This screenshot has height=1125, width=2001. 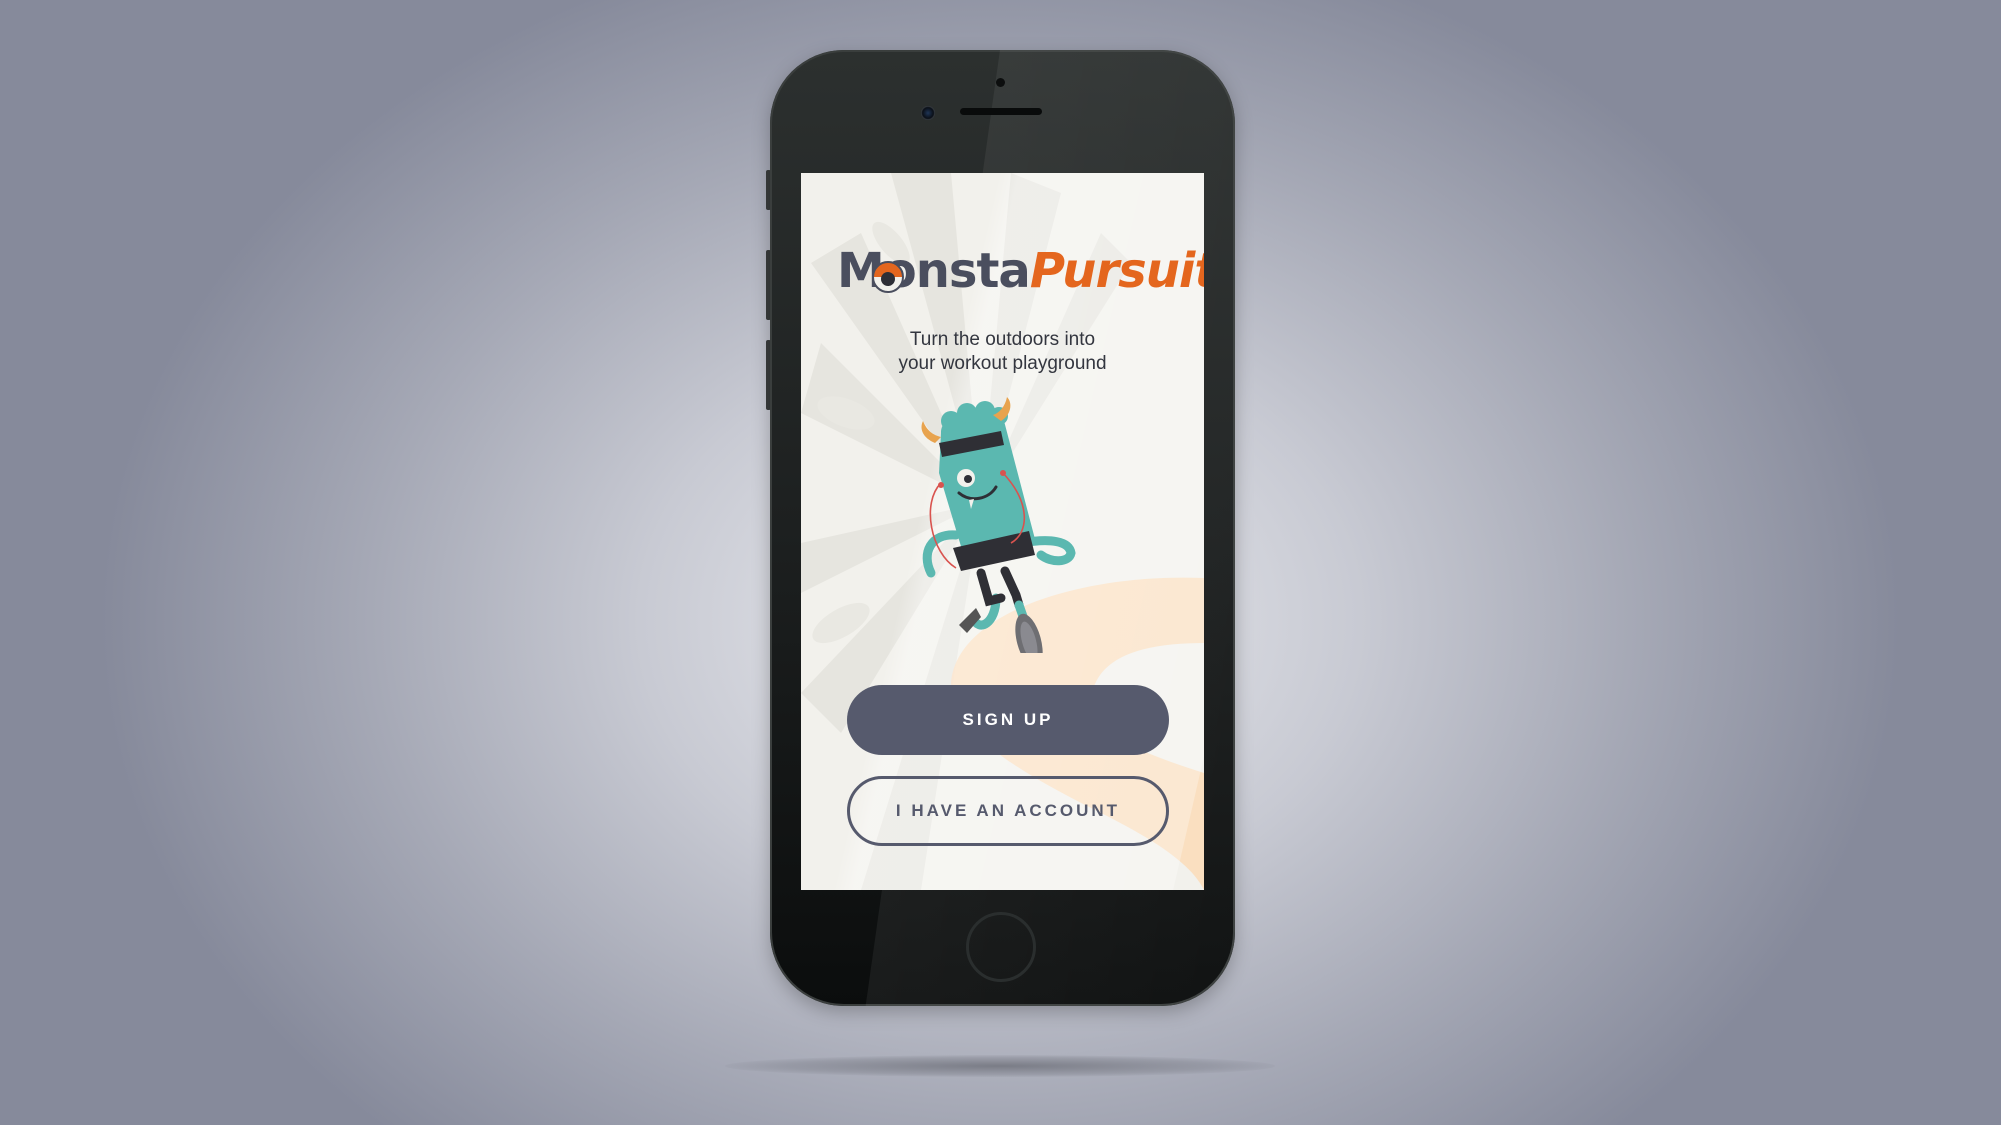 What do you see at coordinates (1000, 1066) in the screenshot?
I see `phone-shadow` at bounding box center [1000, 1066].